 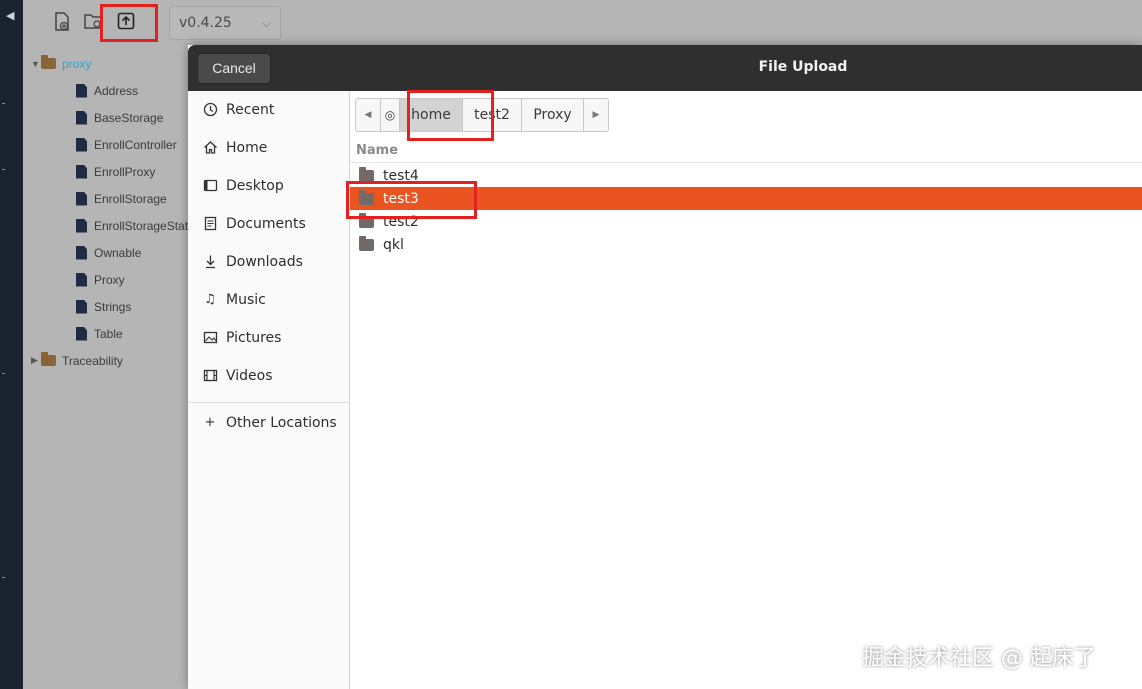 I want to click on tree-file: EnrollStorageStat, so click(x=132, y=225).